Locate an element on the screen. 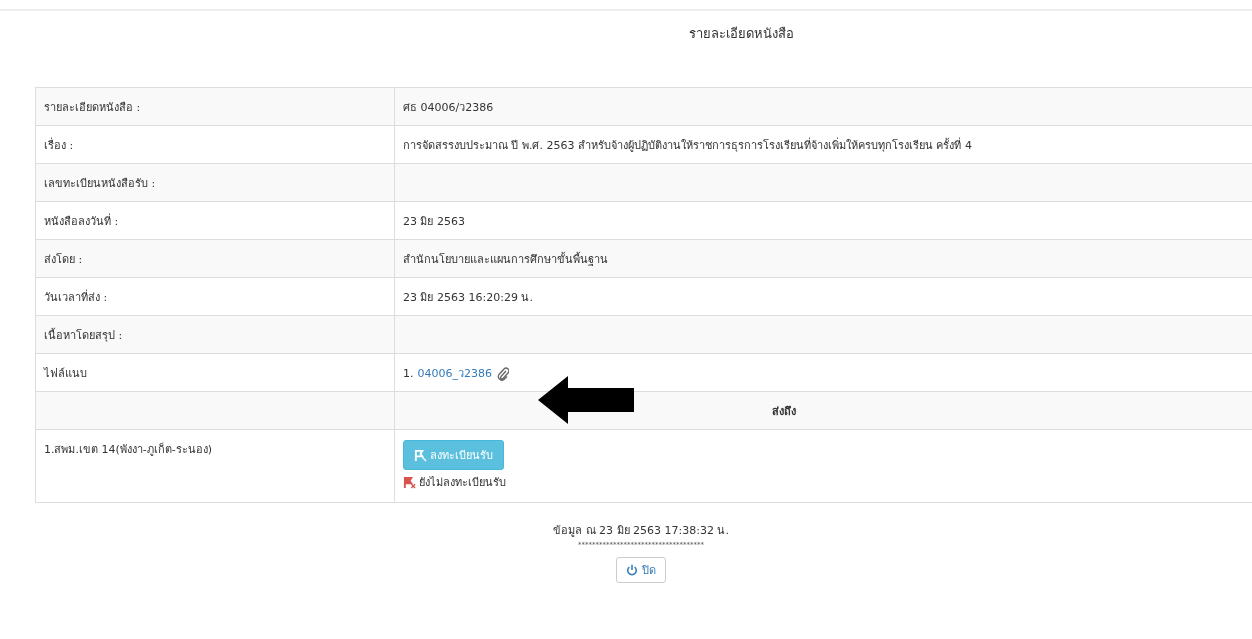  field-label: เนื้อหาโดยสรุป : is located at coordinates (83, 335).